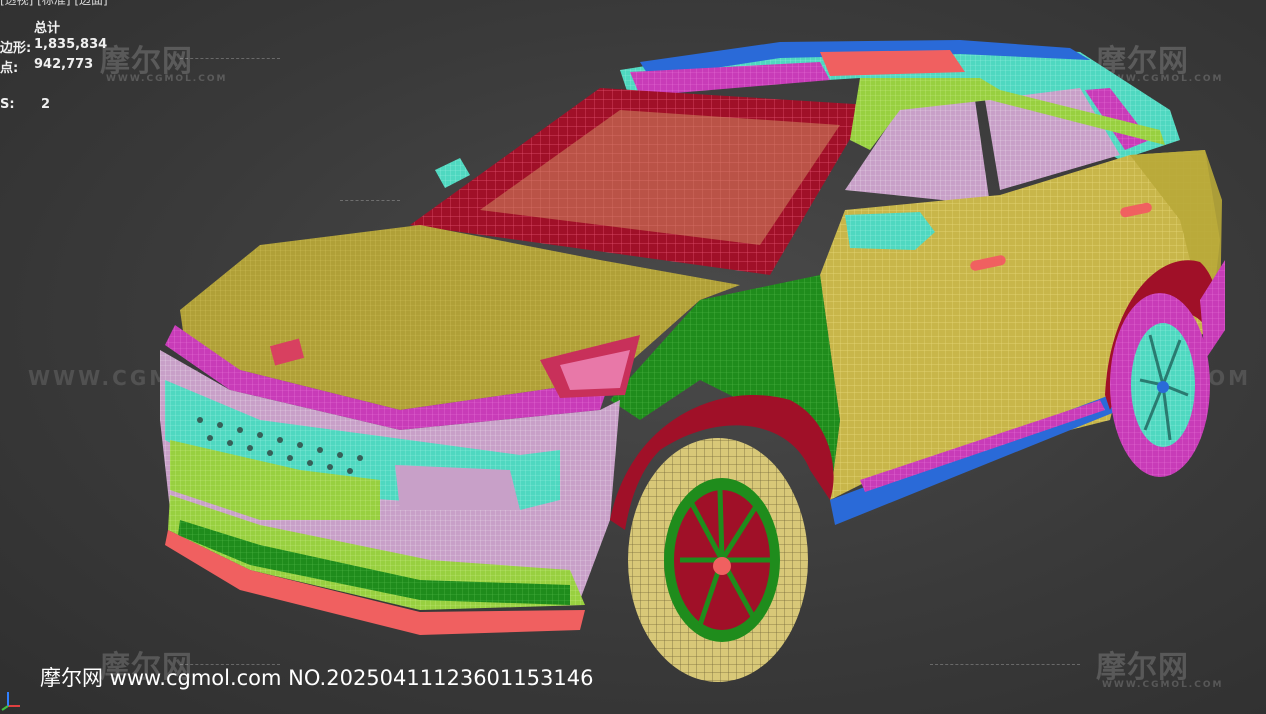  What do you see at coordinates (10, 701) in the screenshot?
I see `axis-gizmo-icon` at bounding box center [10, 701].